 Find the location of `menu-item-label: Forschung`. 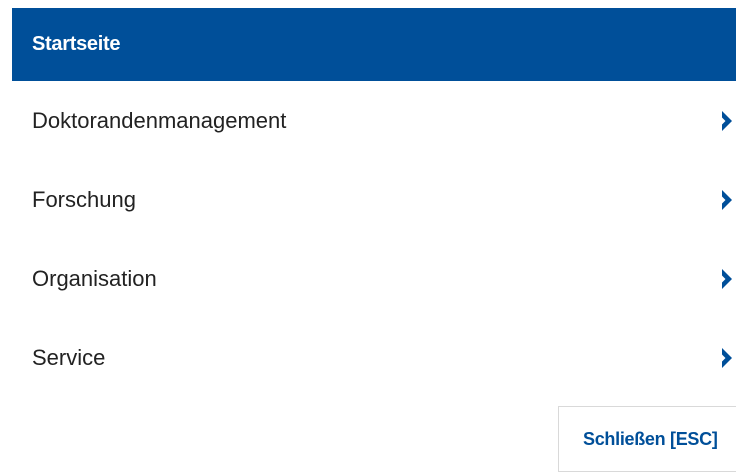

menu-item-label: Forschung is located at coordinates (84, 199).